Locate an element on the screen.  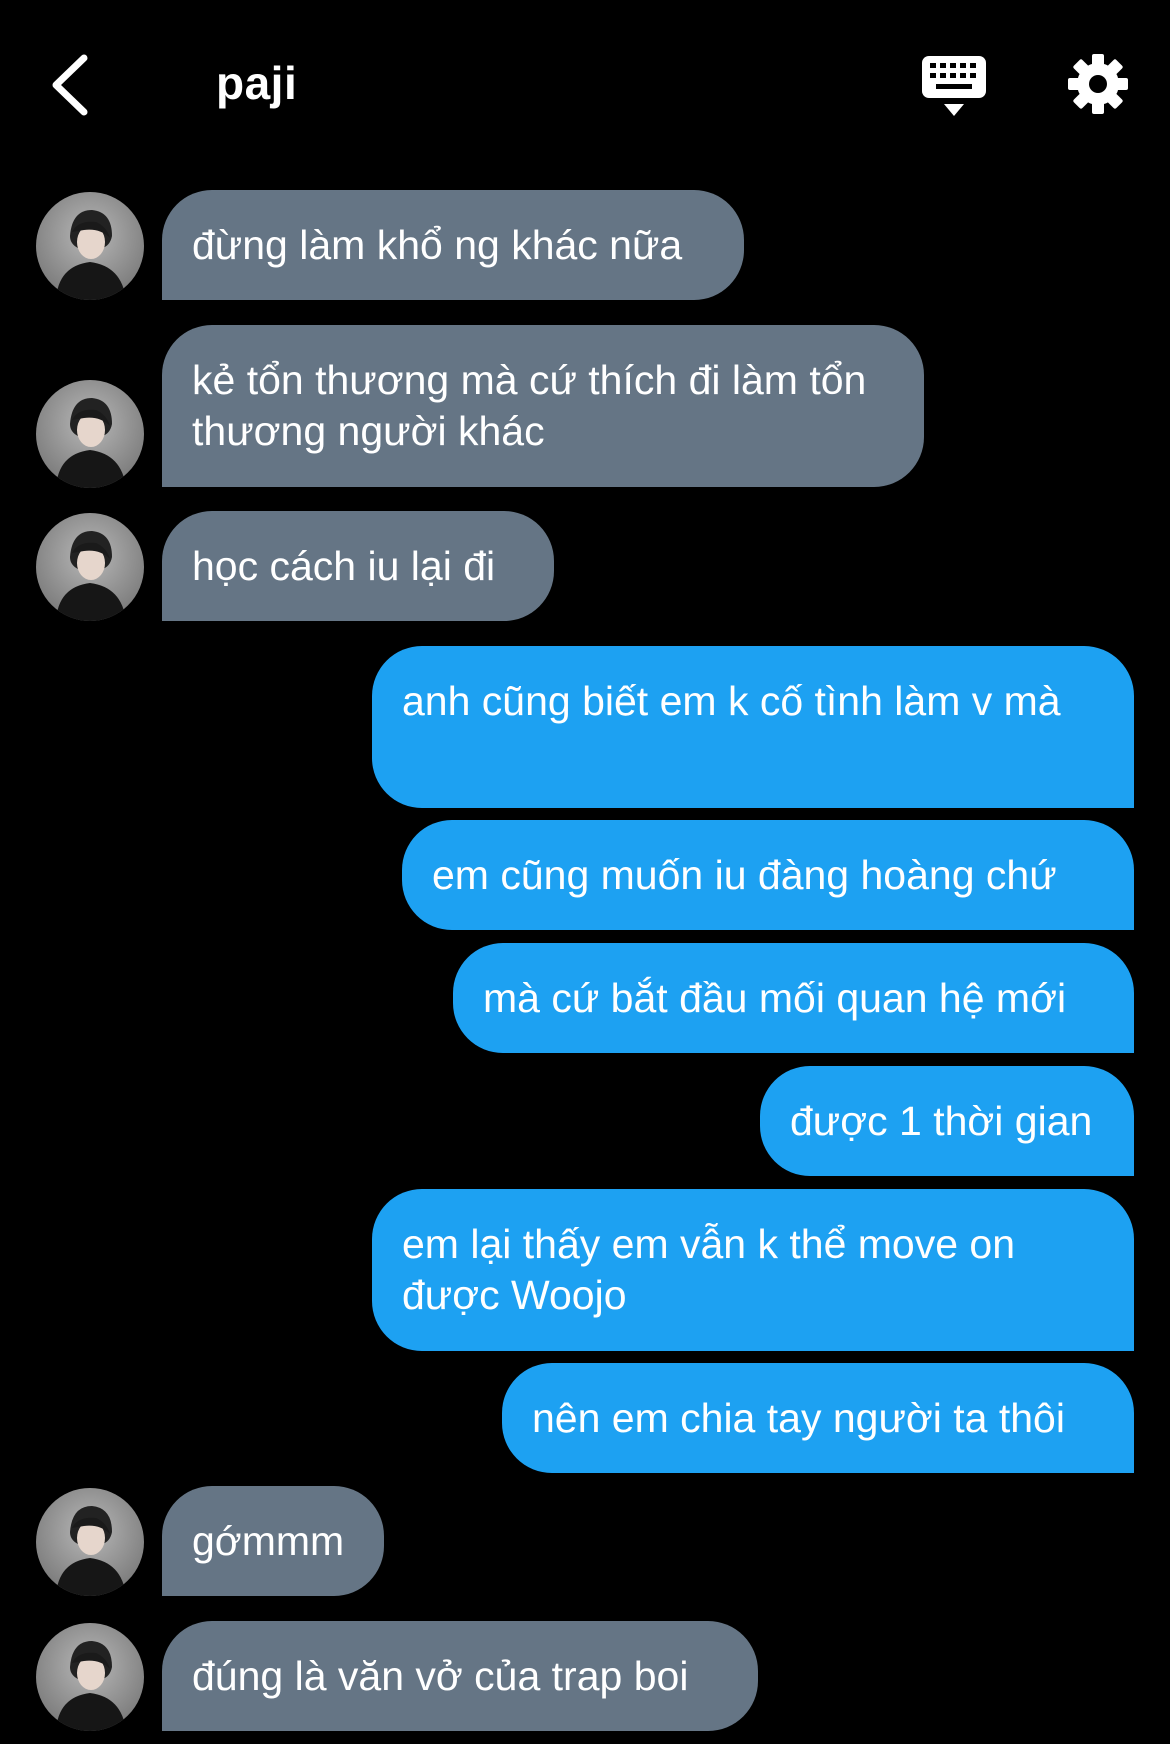
chevron-left-icon is located at coordinates (70, 85).